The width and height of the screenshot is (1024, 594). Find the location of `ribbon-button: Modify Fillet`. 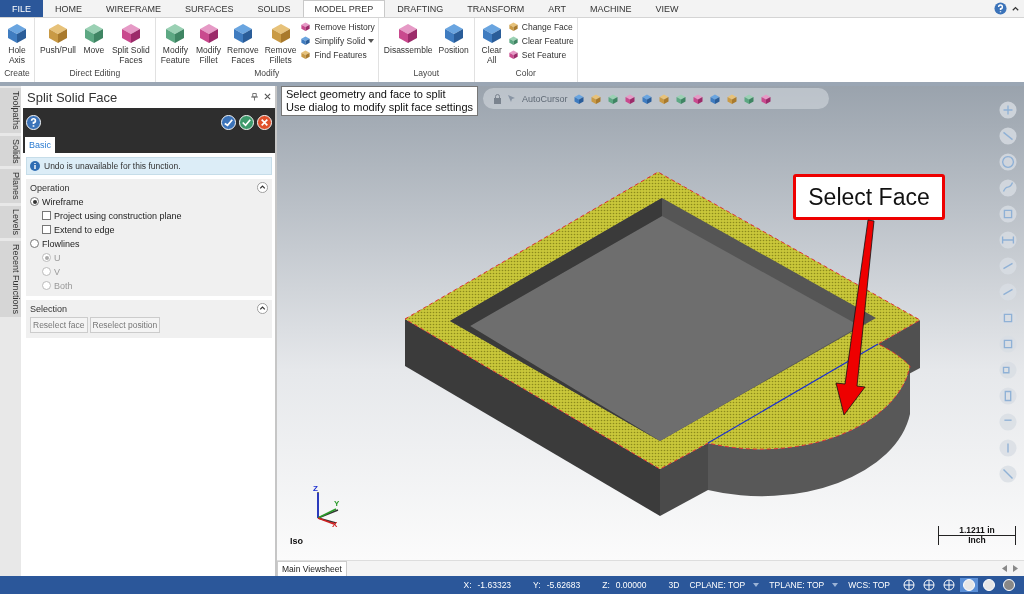

ribbon-button: Modify Fillet is located at coordinates (209, 44).